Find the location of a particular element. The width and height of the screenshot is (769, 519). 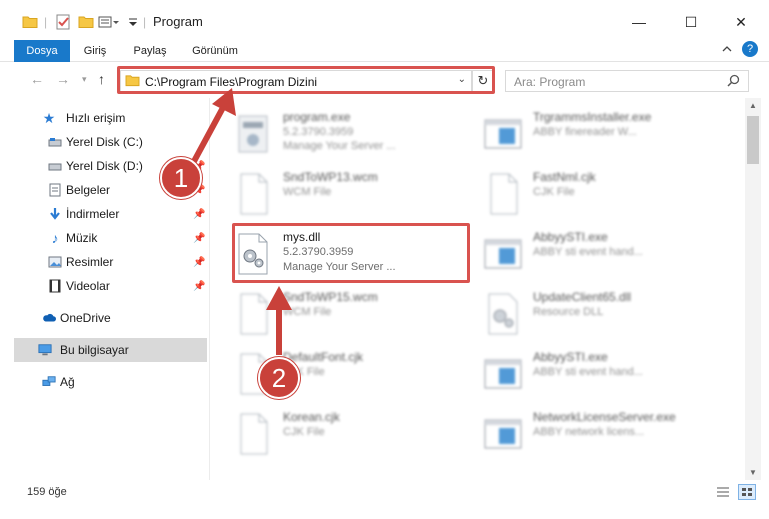

step1-arrow is located at coordinates (212, 127).